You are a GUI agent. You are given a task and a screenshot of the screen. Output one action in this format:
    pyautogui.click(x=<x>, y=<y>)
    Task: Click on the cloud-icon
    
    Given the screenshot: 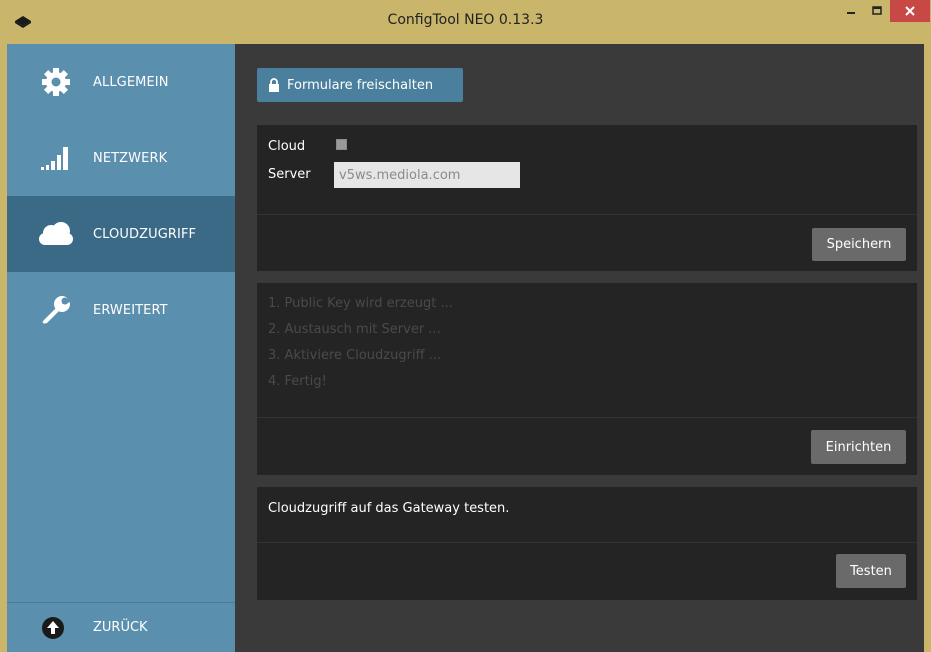 What is the action you would take?
    pyautogui.click(x=56, y=234)
    